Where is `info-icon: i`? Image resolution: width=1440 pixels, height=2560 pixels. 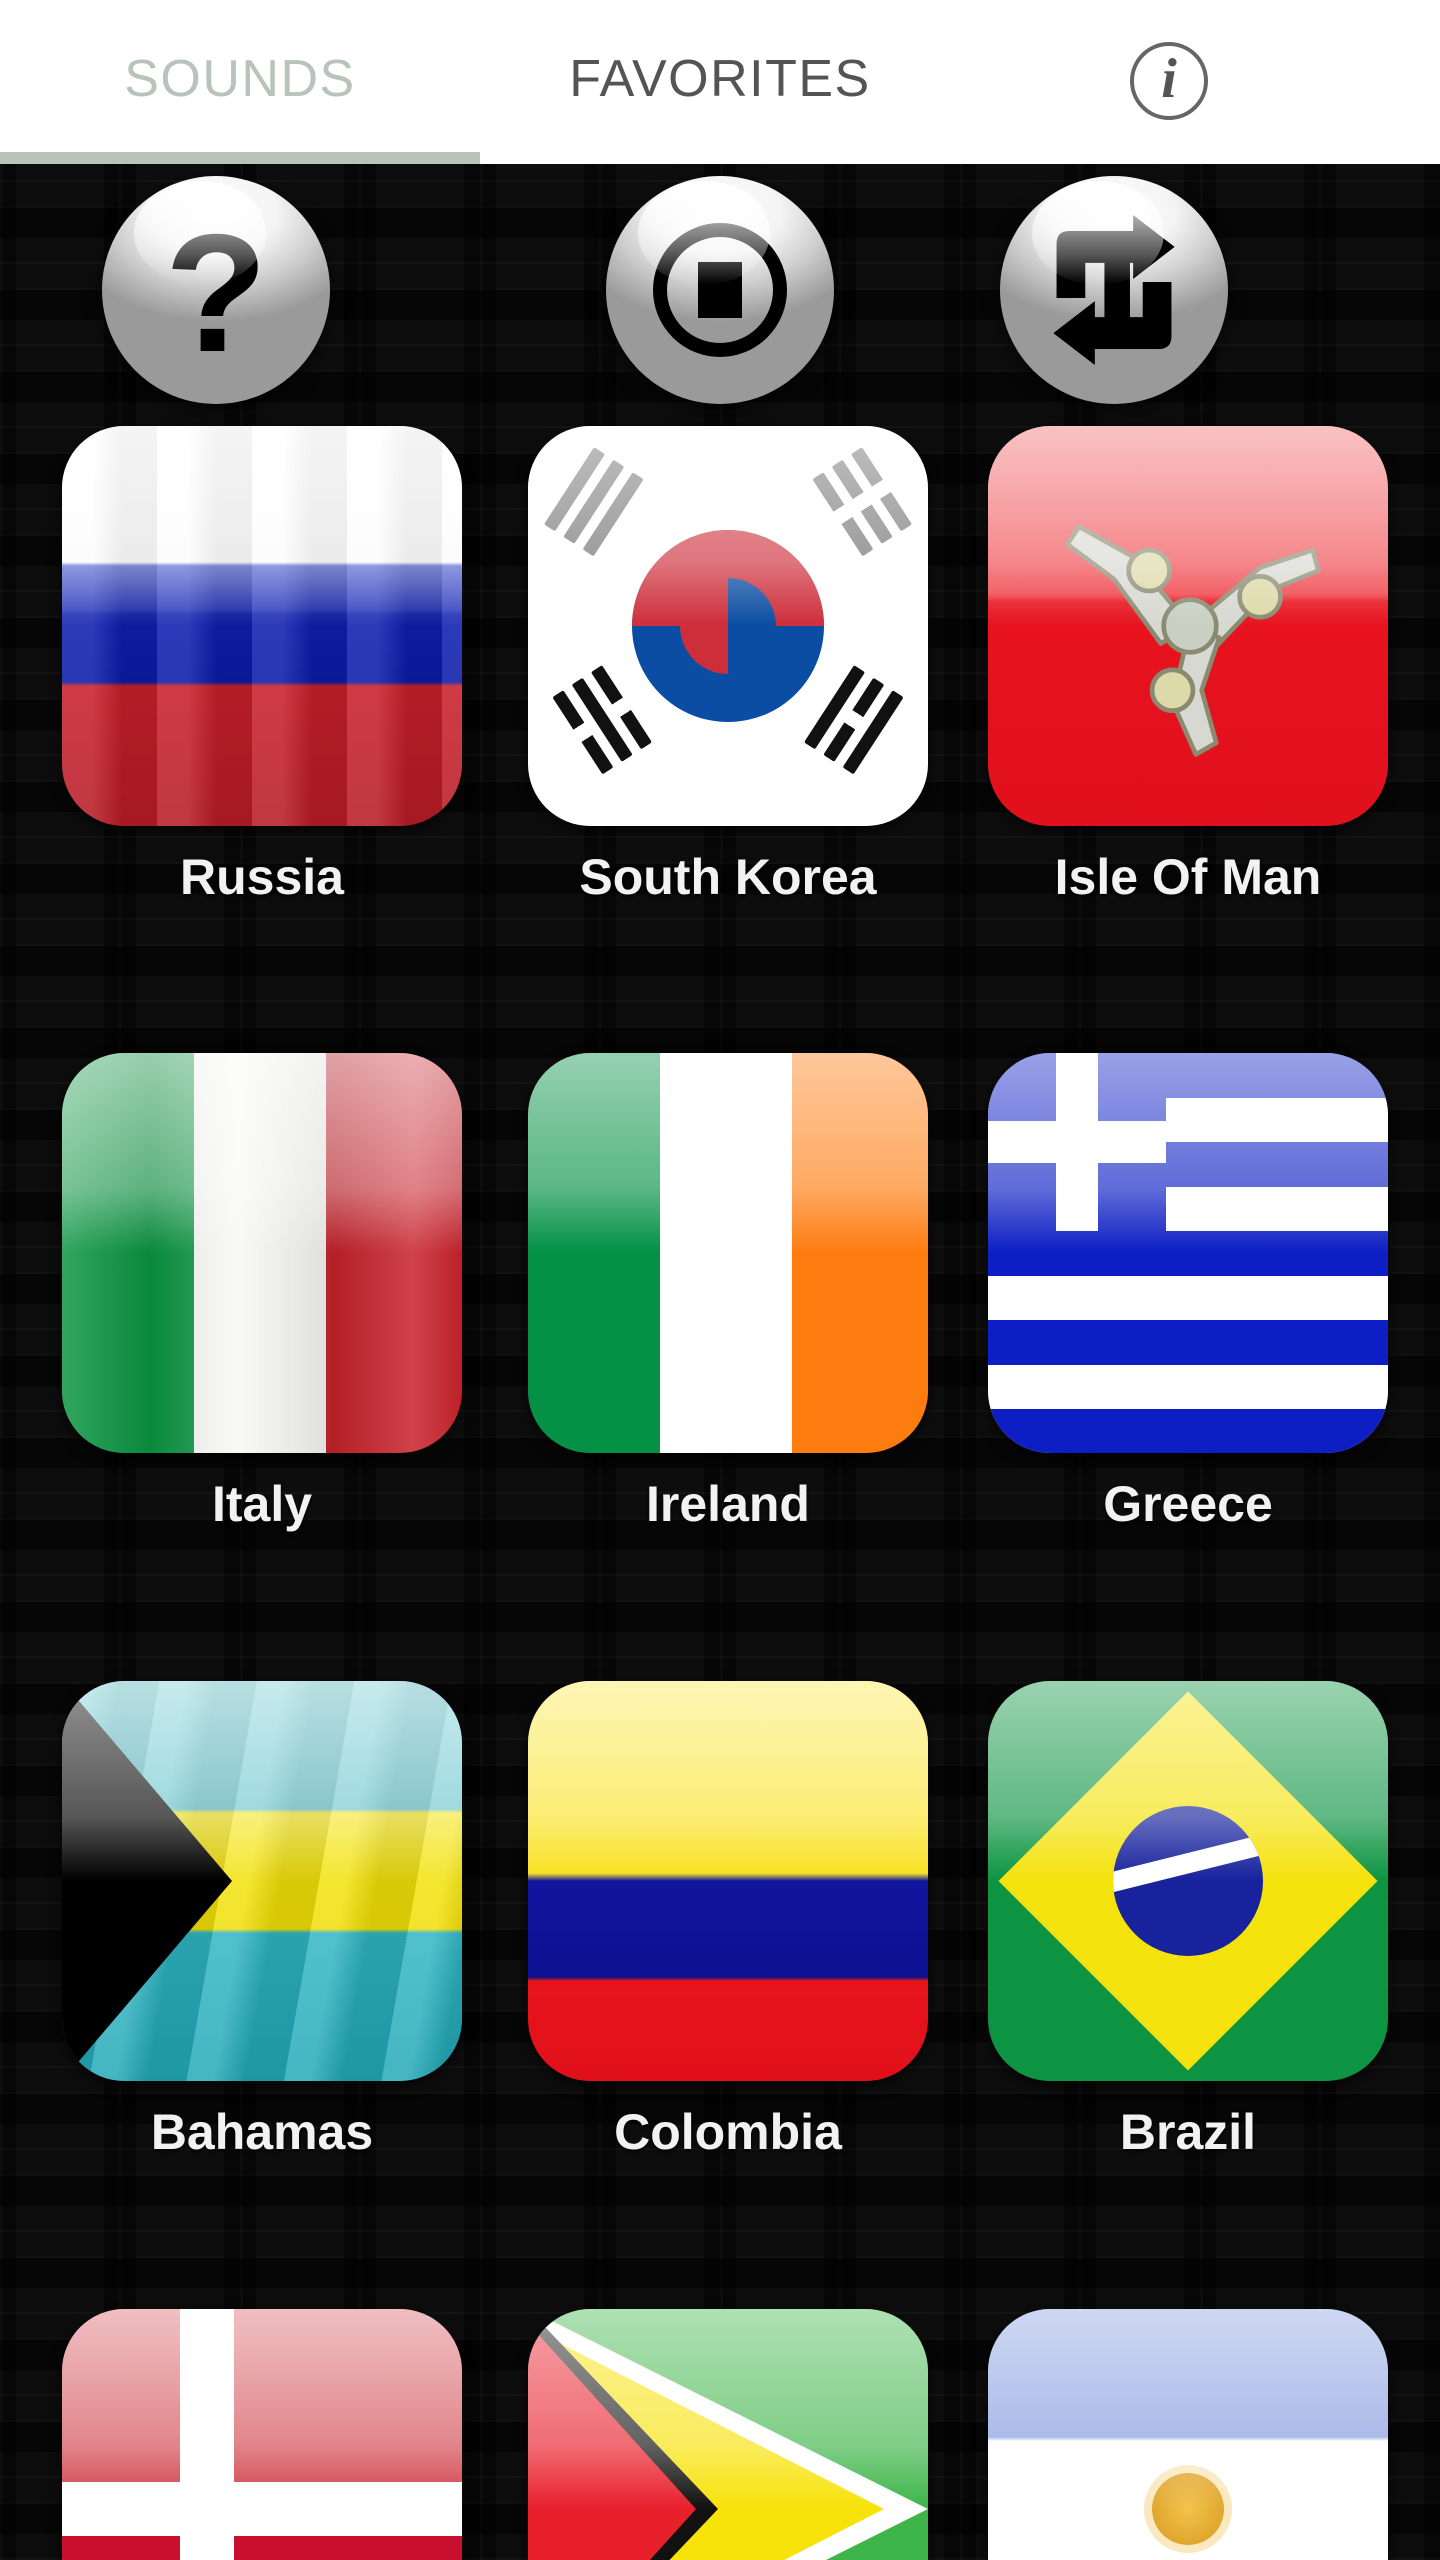 info-icon: i is located at coordinates (1169, 81).